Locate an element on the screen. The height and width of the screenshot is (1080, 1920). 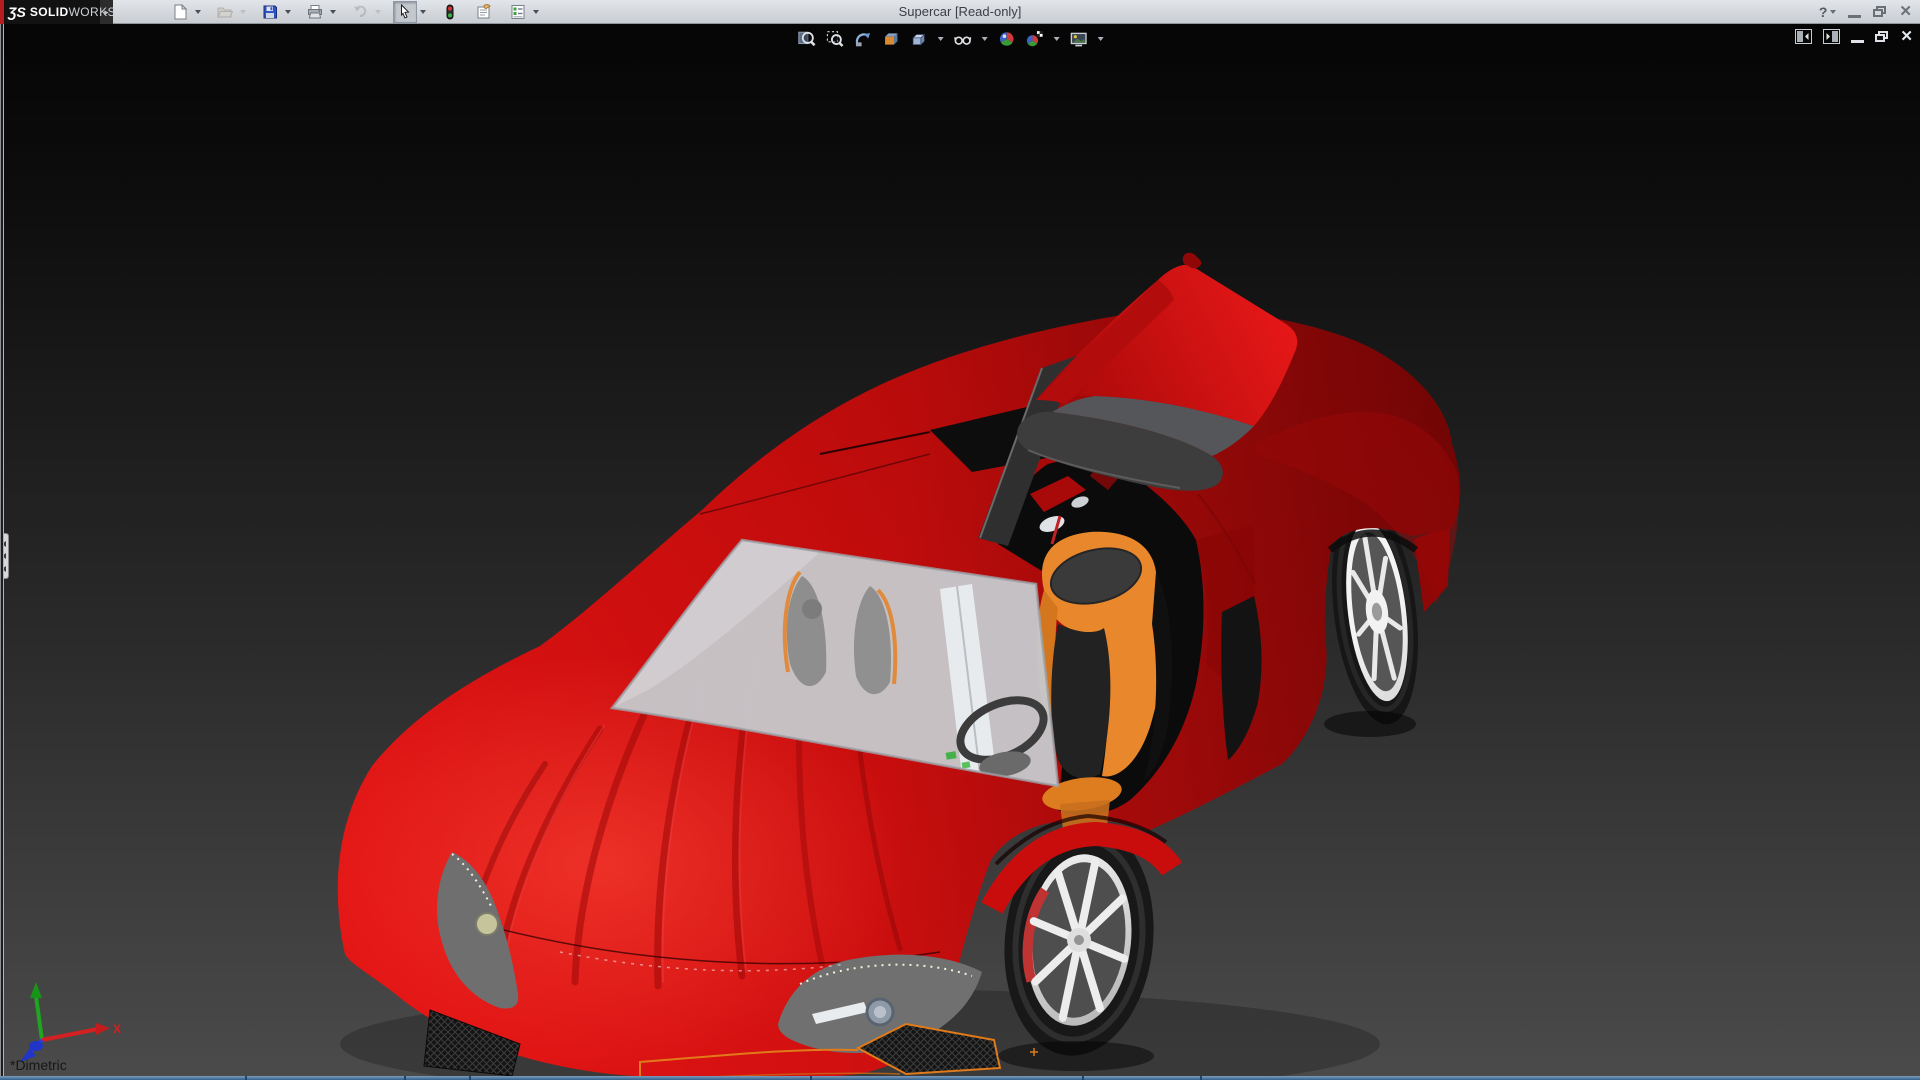
eyeglasses-icon is located at coordinates (963, 40).